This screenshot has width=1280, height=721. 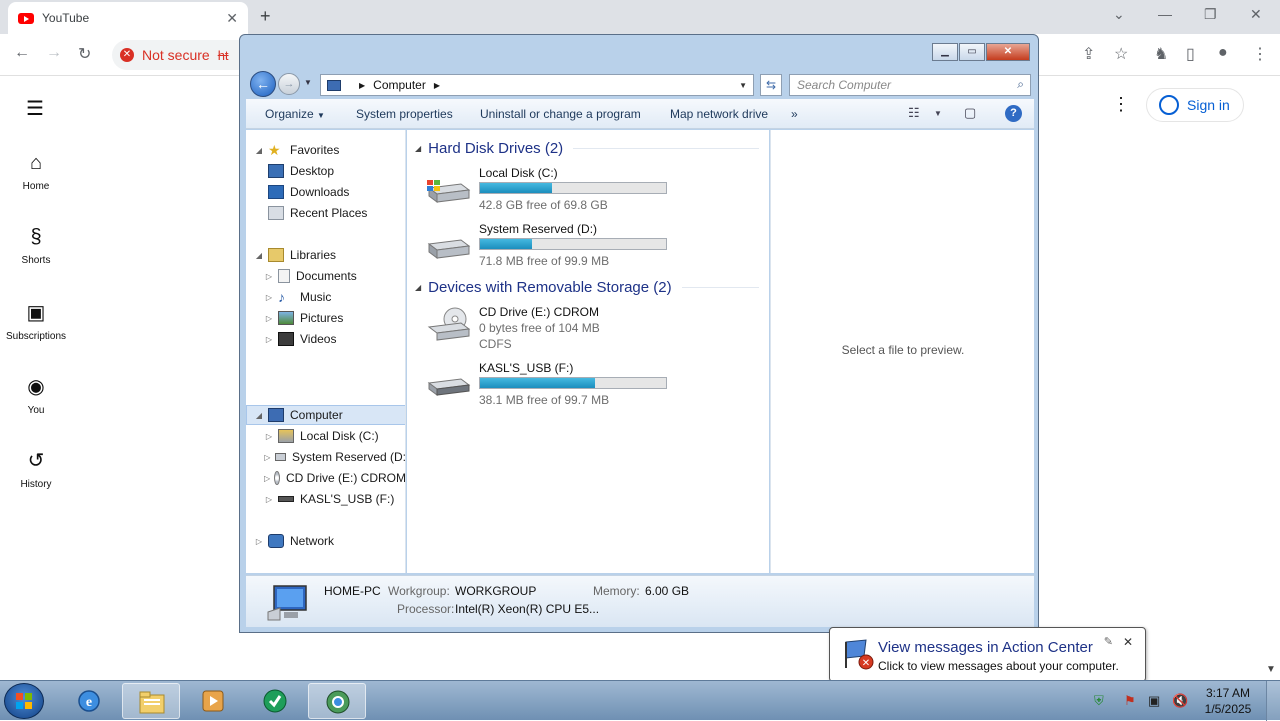 What do you see at coordinates (54, 53) in the screenshot?
I see `forward-arrow-icon: →` at bounding box center [54, 53].